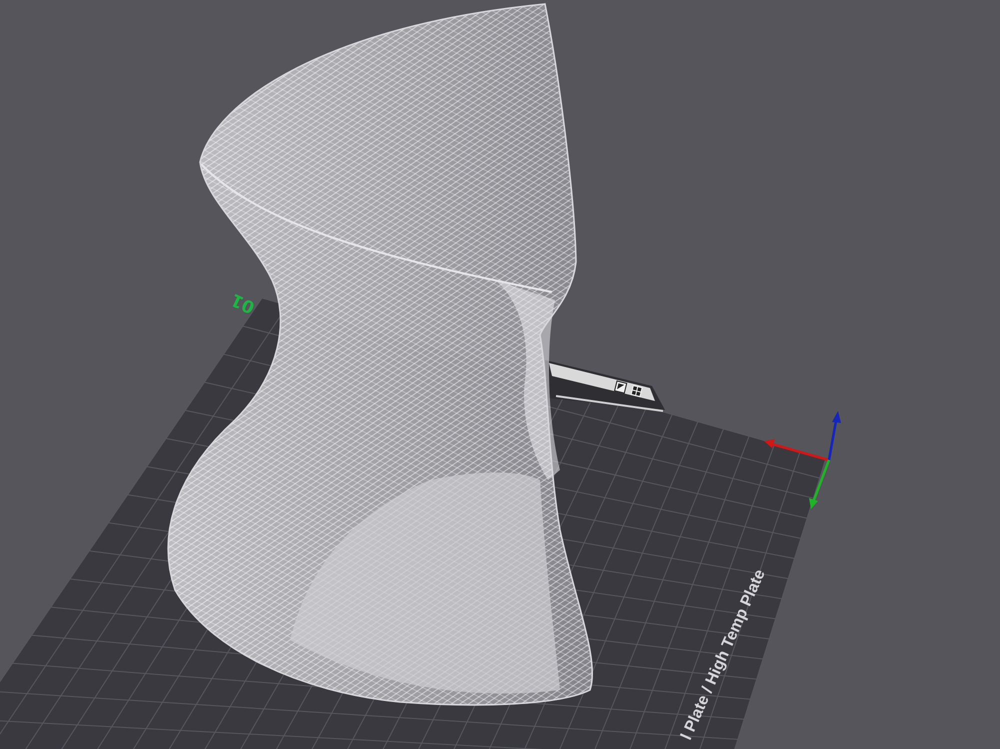 Image resolution: width=1000 pixels, height=749 pixels. I want to click on plate-type-label: l Plate / High Temp Plate, so click(723, 655).